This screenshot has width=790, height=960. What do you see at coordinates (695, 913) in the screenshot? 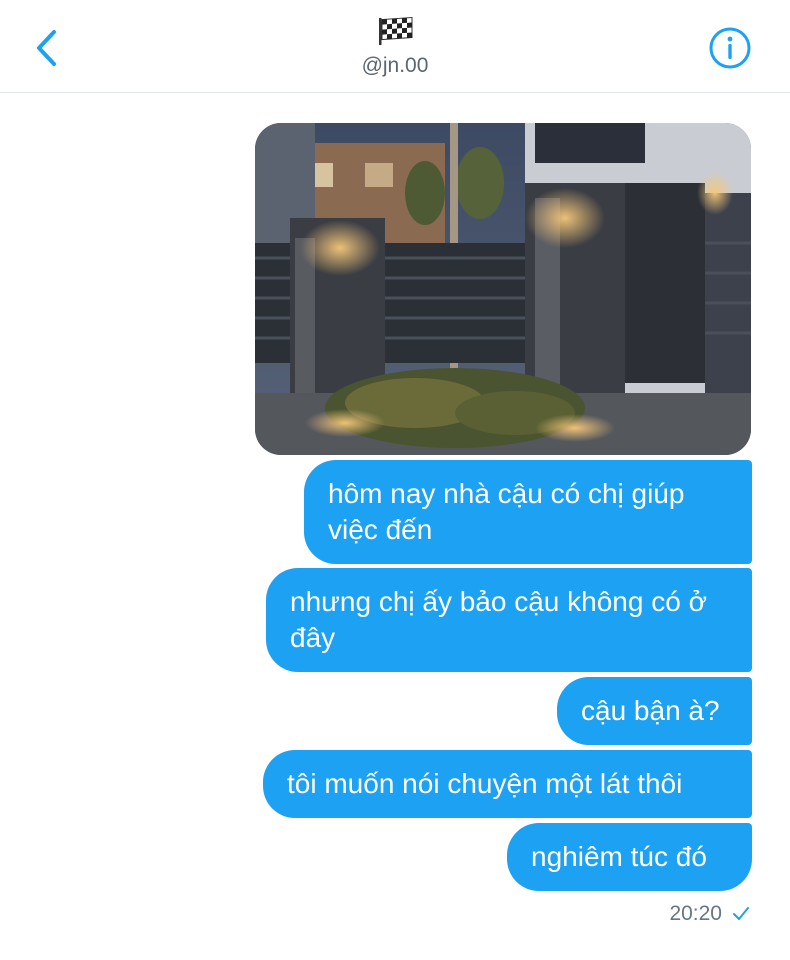
I see `timestamp-text: 20:20` at bounding box center [695, 913].